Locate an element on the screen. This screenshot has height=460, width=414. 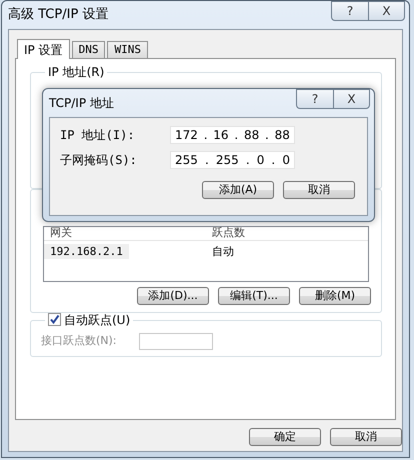
dialog-button: 添加(A) is located at coordinates (238, 190).